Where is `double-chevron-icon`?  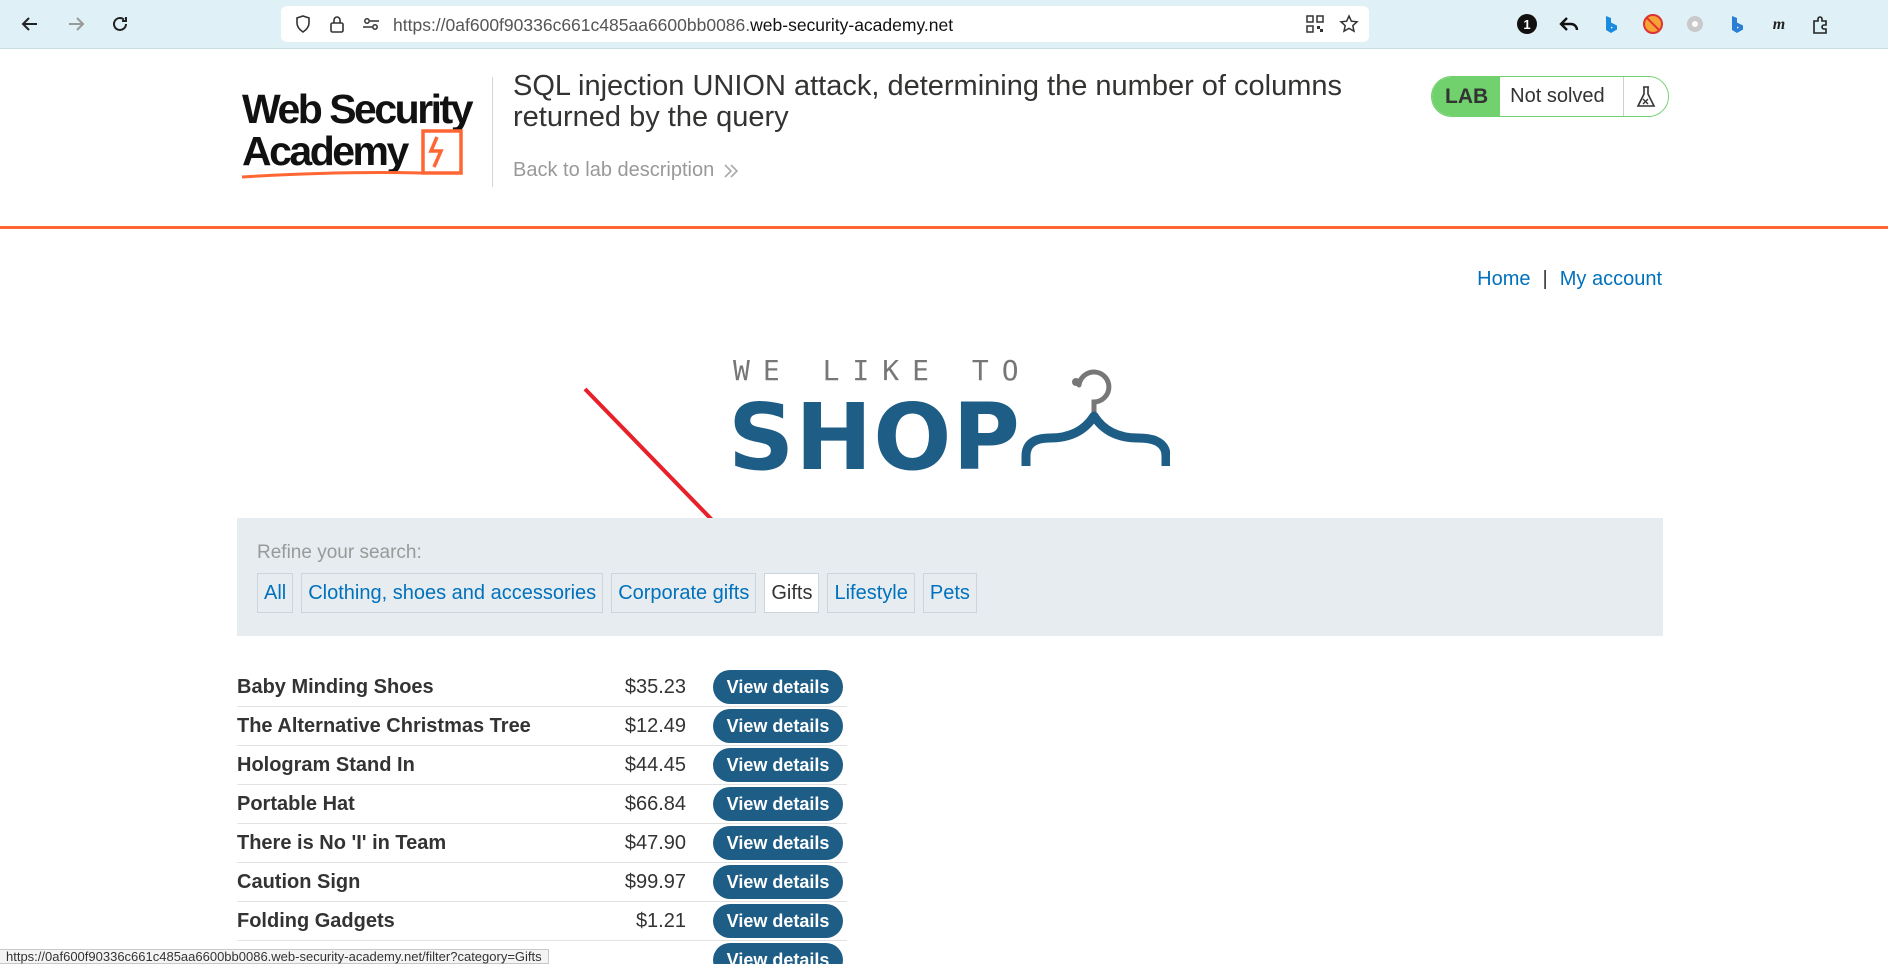 double-chevron-icon is located at coordinates (731, 170).